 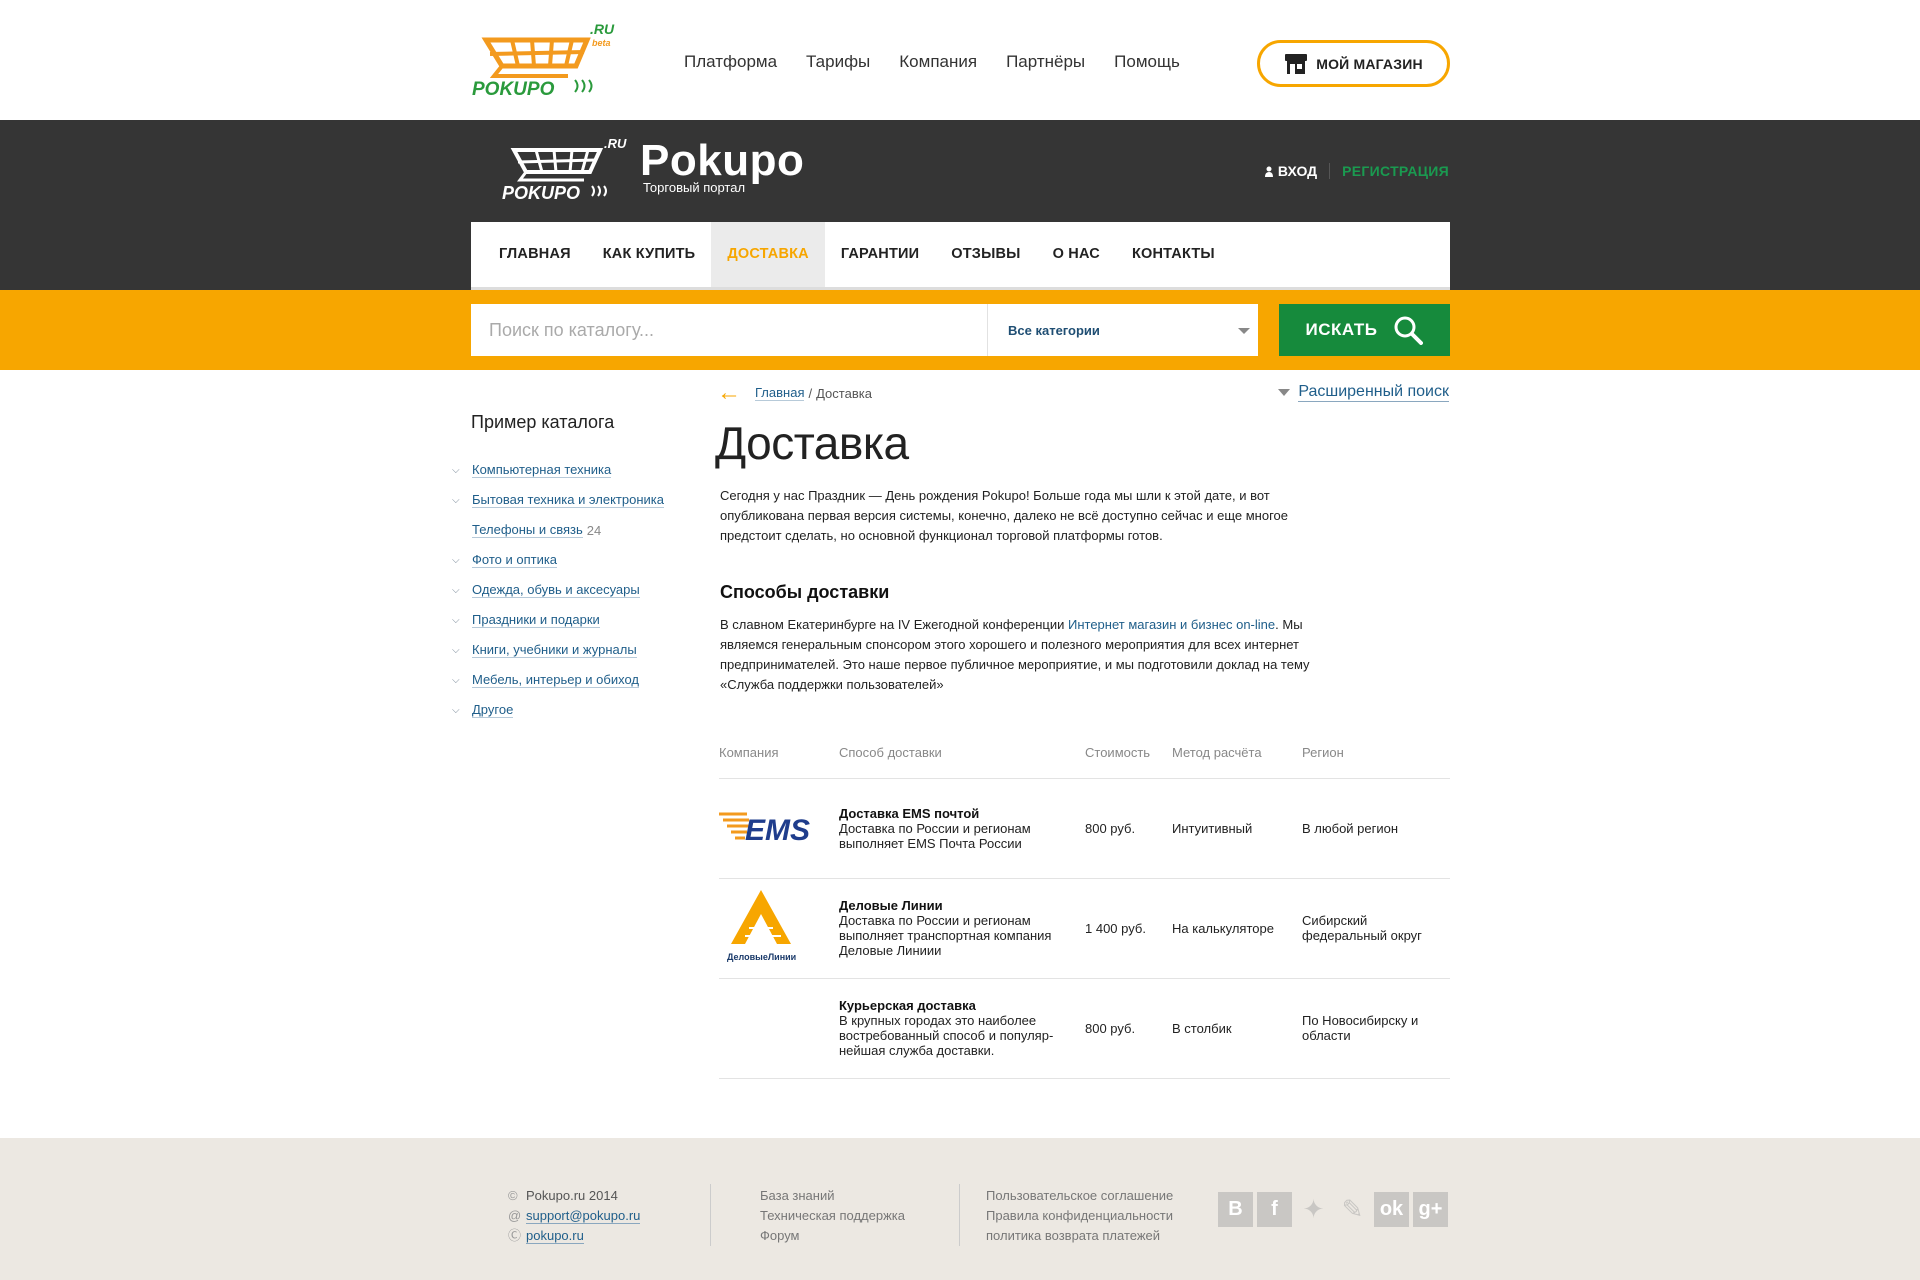 I want to click on nav-reviews: ОТЗЫВЫ, so click(x=985, y=254).